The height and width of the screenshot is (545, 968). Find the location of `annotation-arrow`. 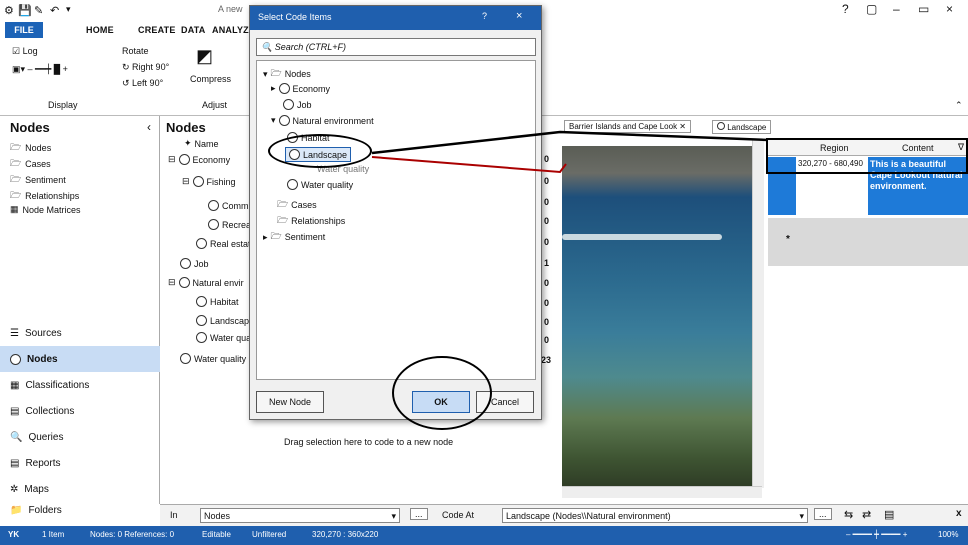

annotation-arrow is located at coordinates (570, 152).